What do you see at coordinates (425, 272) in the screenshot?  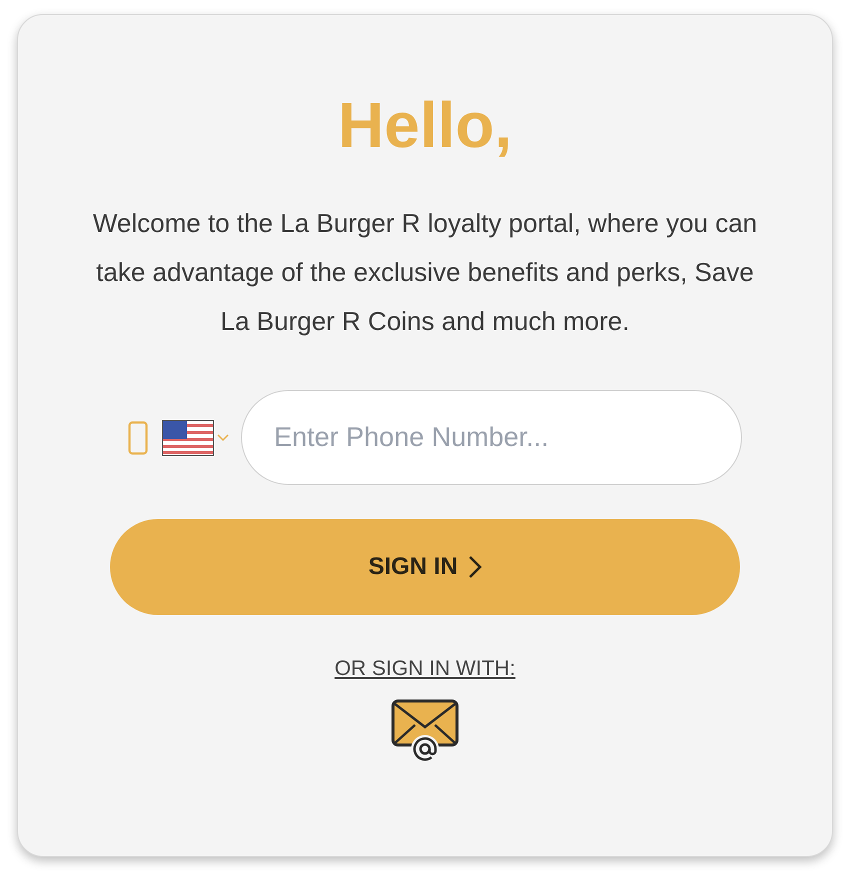 I see `welcome-text: Welcome to the La Burger R loyalty portal, where you can take advantage of the exclusive benefits and perks, Save La Burger R Coins and much more.` at bounding box center [425, 272].